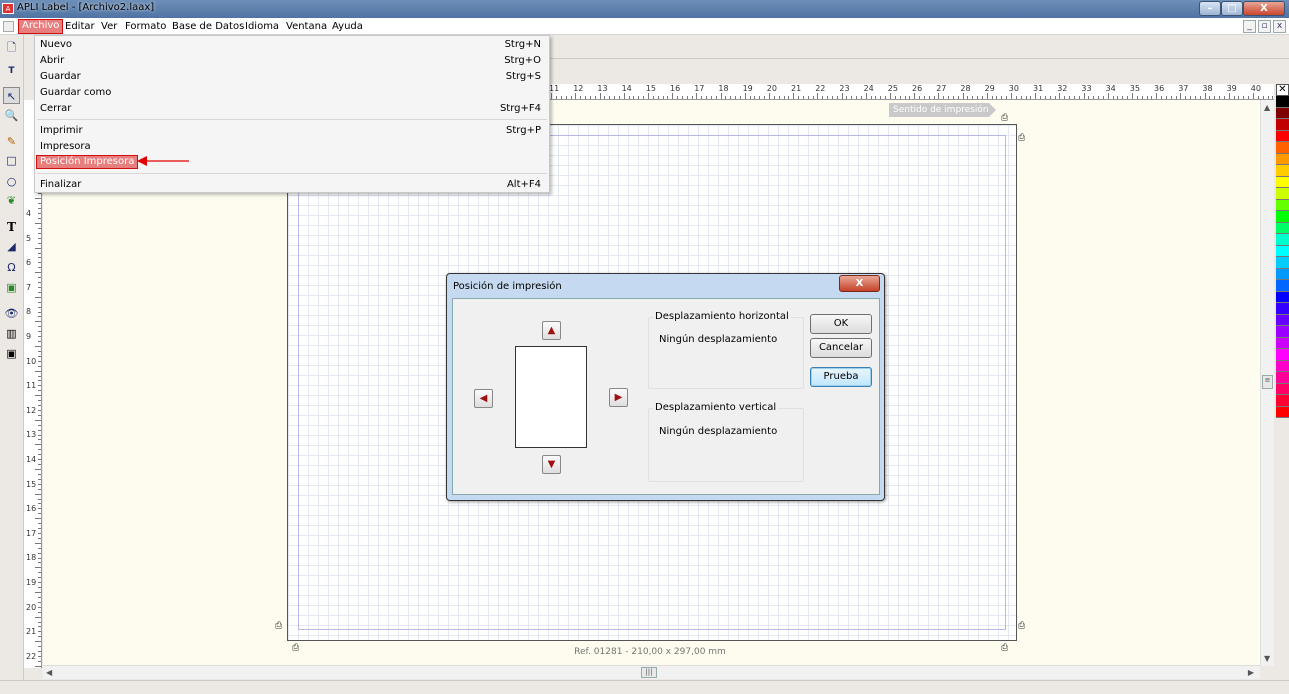  I want to click on pointer-icon: ↖, so click(11, 95).